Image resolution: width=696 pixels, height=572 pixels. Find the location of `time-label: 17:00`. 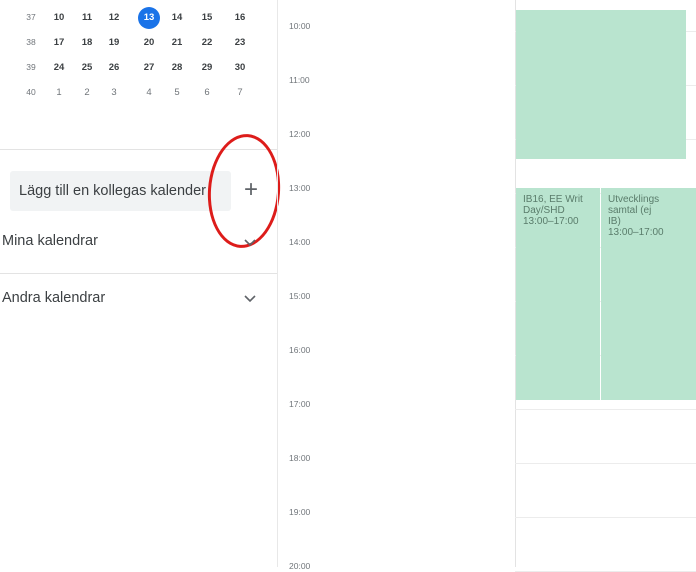

time-label: 17:00 is located at coordinates (300, 404).